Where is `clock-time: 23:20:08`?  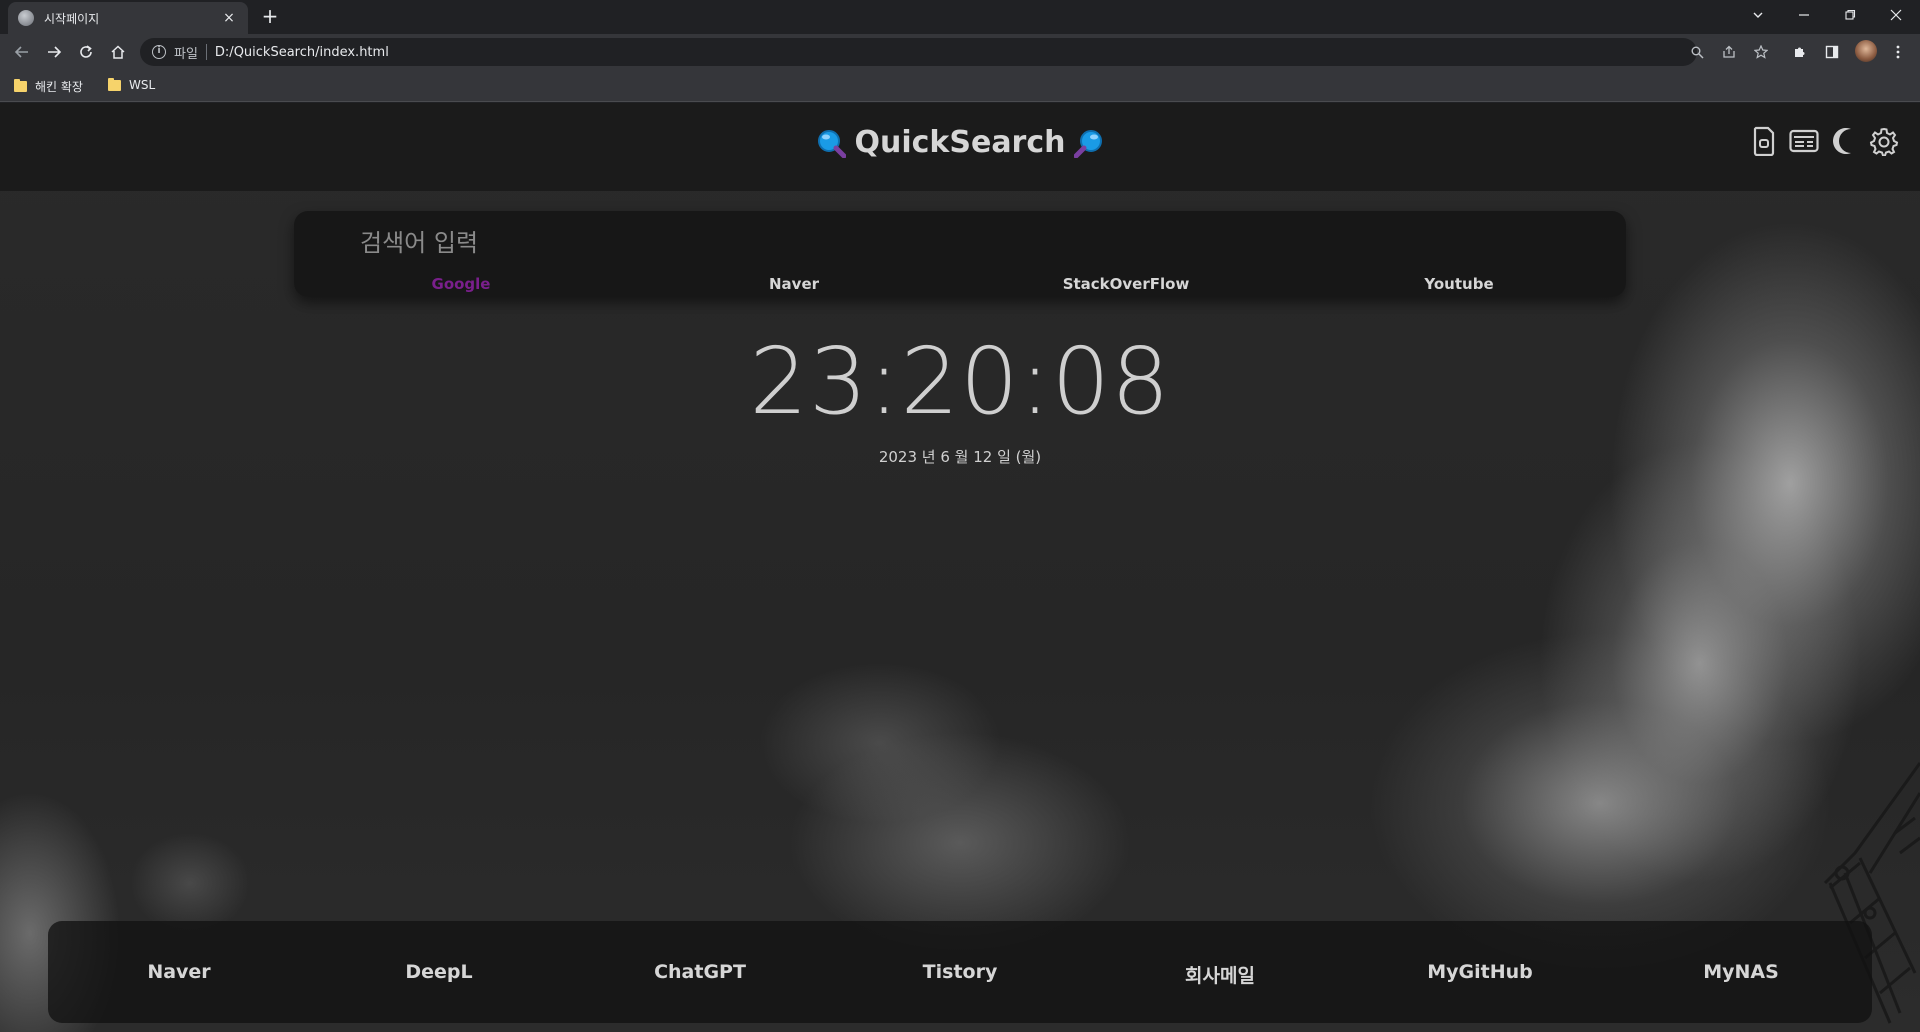 clock-time: 23:20:08 is located at coordinates (960, 381).